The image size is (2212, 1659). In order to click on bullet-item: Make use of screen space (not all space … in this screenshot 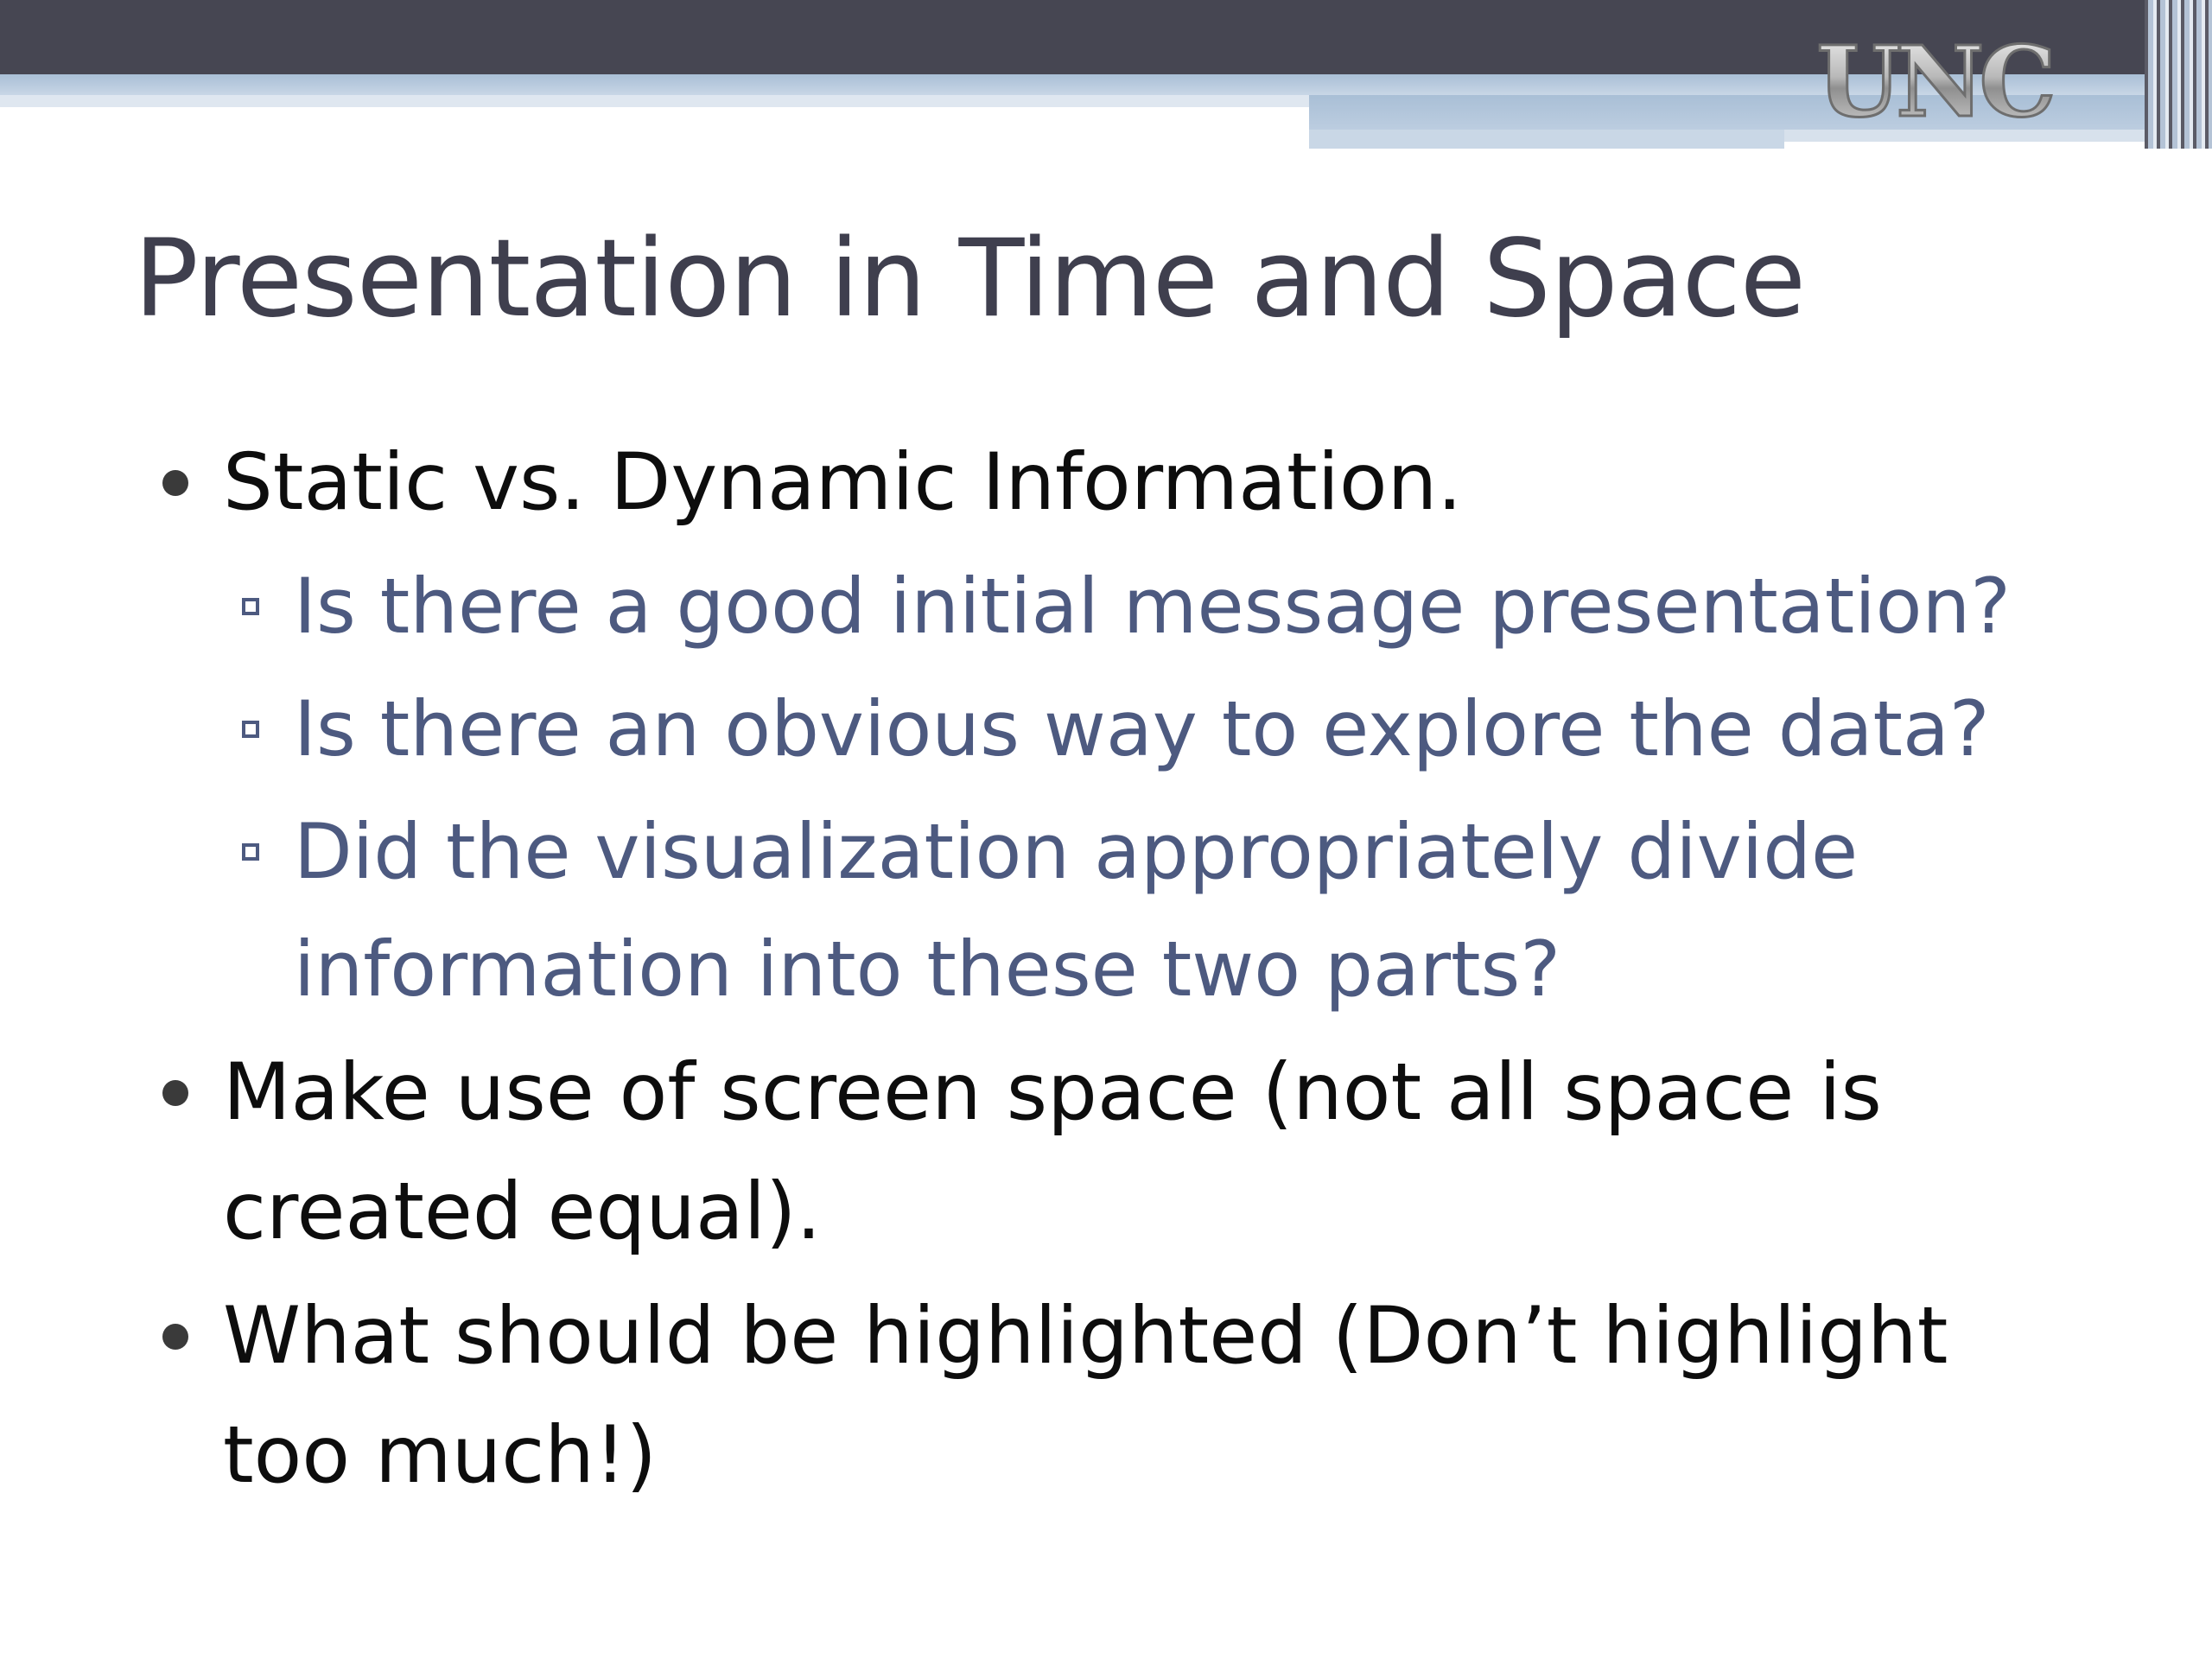, I will do `click(1018, 1152)`.